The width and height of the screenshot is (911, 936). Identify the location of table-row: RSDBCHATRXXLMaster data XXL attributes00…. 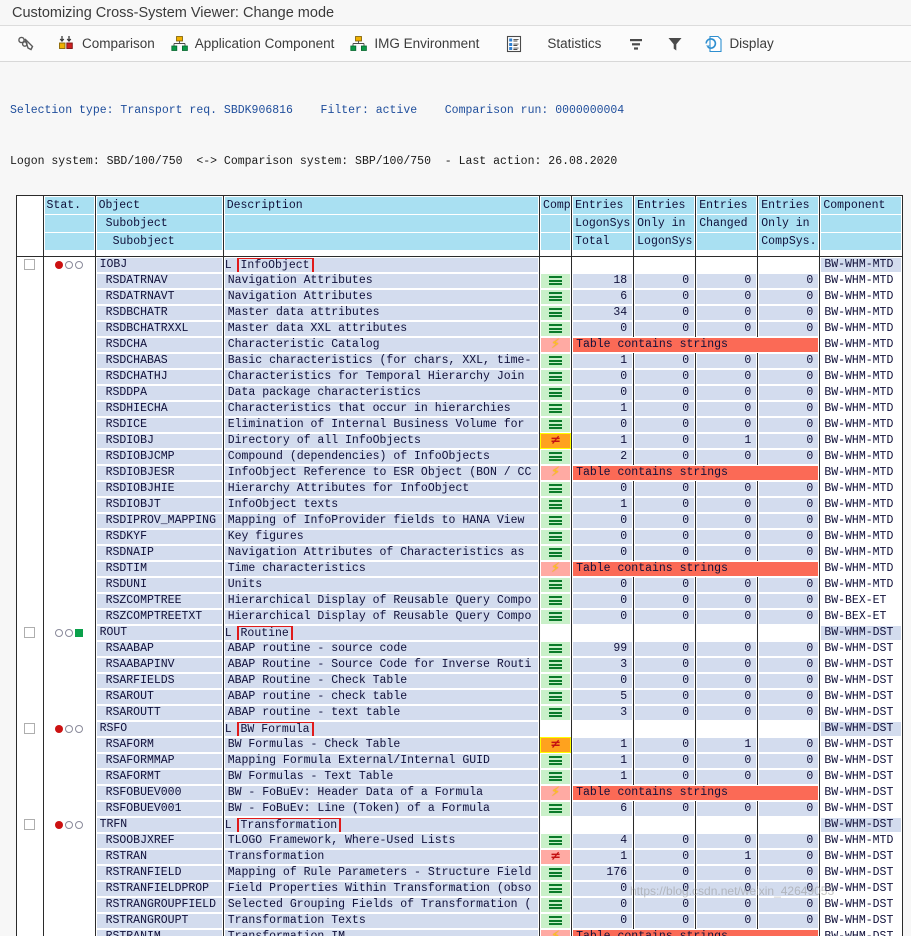
(459, 329).